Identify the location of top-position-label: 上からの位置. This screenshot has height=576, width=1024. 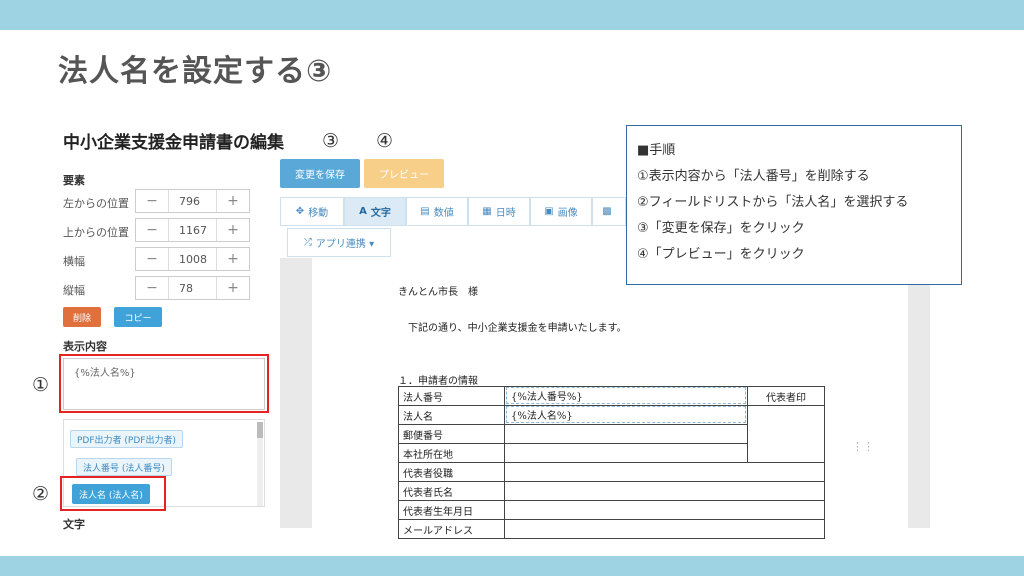
(96, 232).